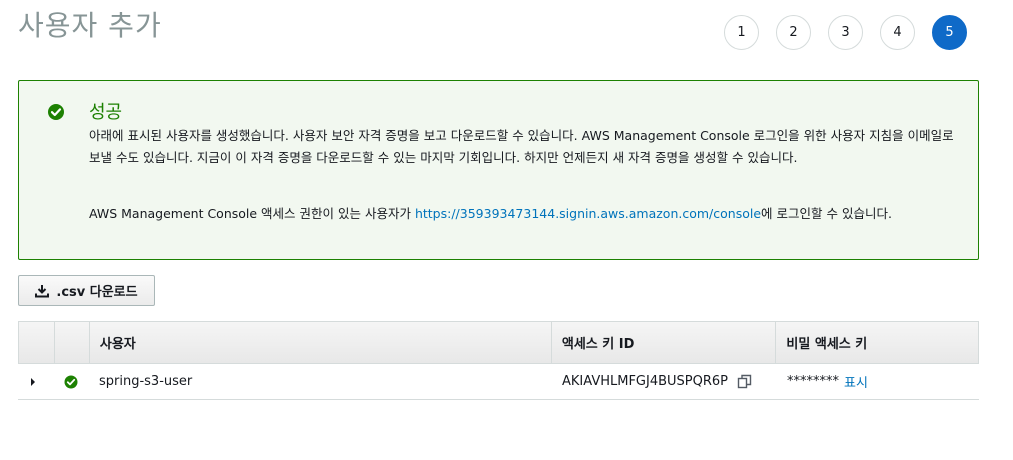  What do you see at coordinates (826, 213) in the screenshot?
I see `login-suffix: 에 로그인할 수 있습니다.` at bounding box center [826, 213].